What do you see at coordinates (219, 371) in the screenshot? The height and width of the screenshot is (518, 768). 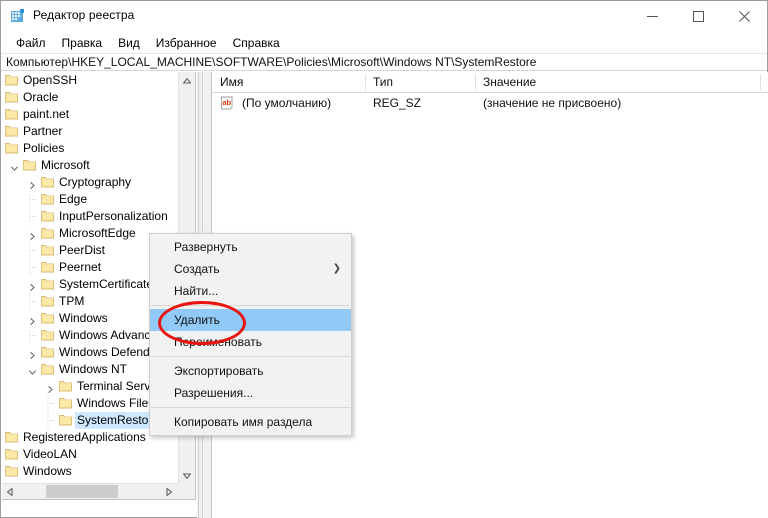 I see `context-menu-item-label: Экспортировать` at bounding box center [219, 371].